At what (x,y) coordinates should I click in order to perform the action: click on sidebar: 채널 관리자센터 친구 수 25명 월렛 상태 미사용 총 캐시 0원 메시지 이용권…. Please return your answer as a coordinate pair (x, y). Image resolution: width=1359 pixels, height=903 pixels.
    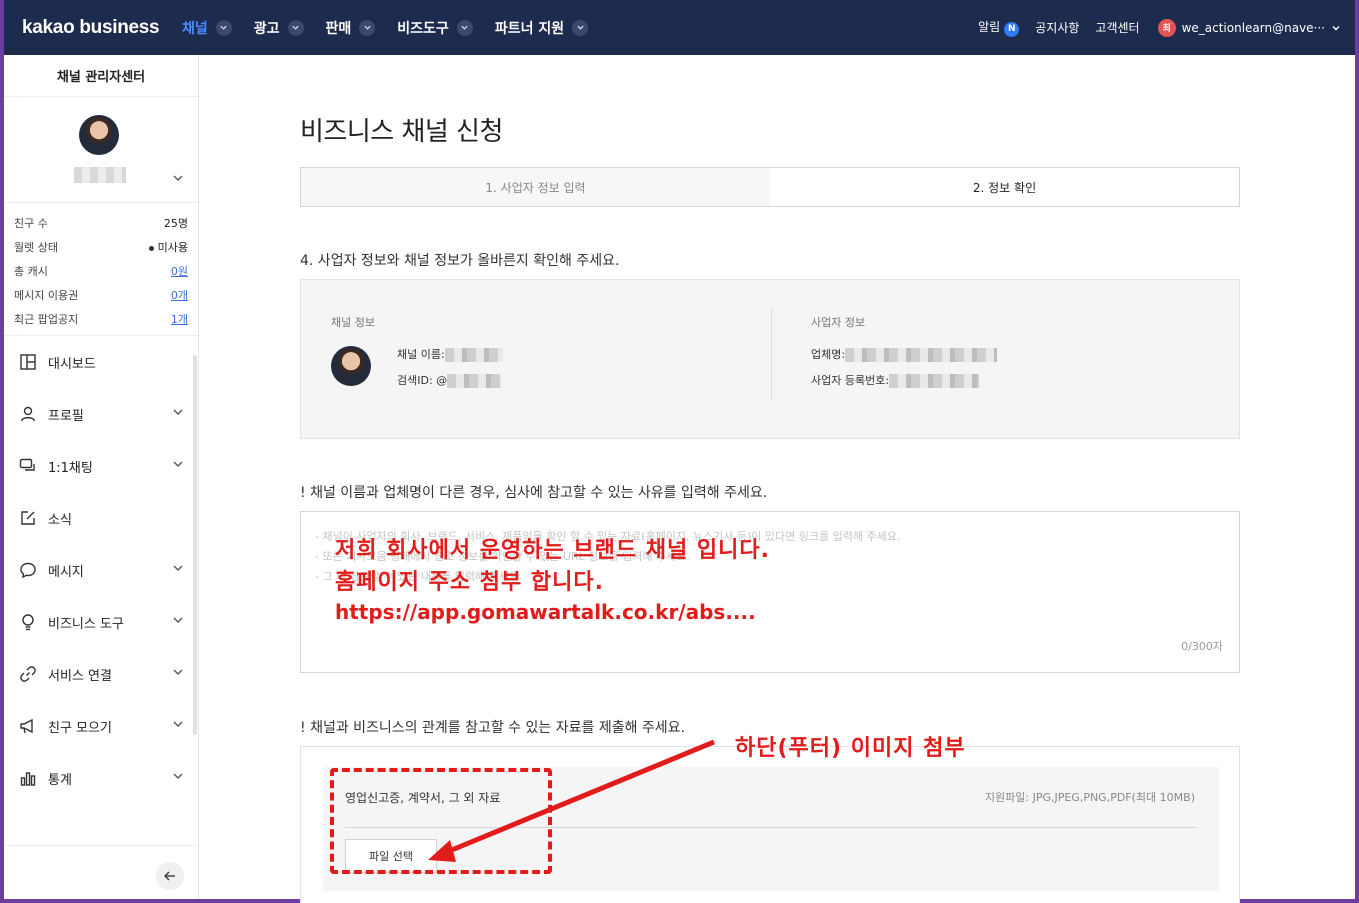
    Looking at the image, I should click on (101, 477).